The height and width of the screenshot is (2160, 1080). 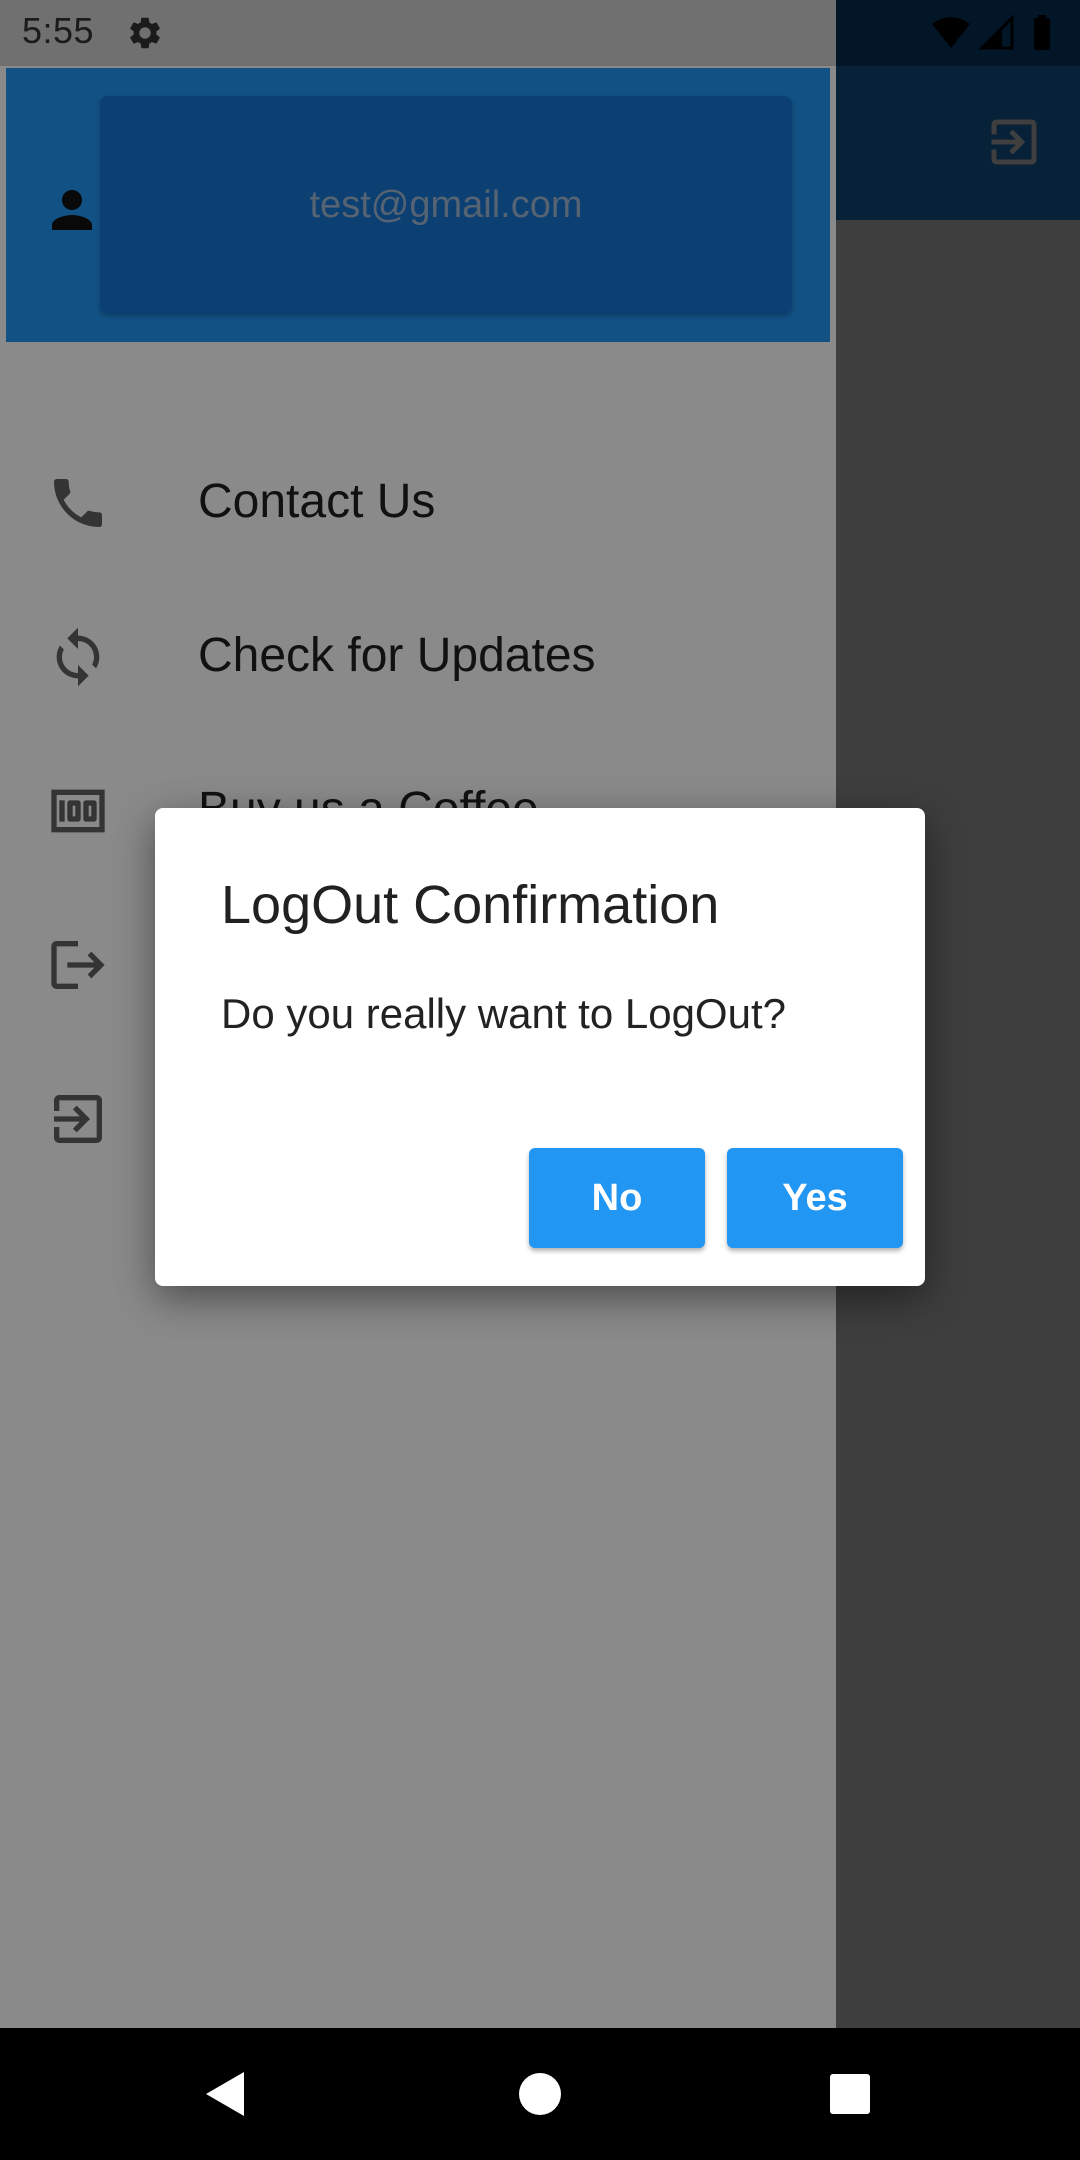 I want to click on dialog-message: Do you really want to LogOut?, so click(x=503, y=1013).